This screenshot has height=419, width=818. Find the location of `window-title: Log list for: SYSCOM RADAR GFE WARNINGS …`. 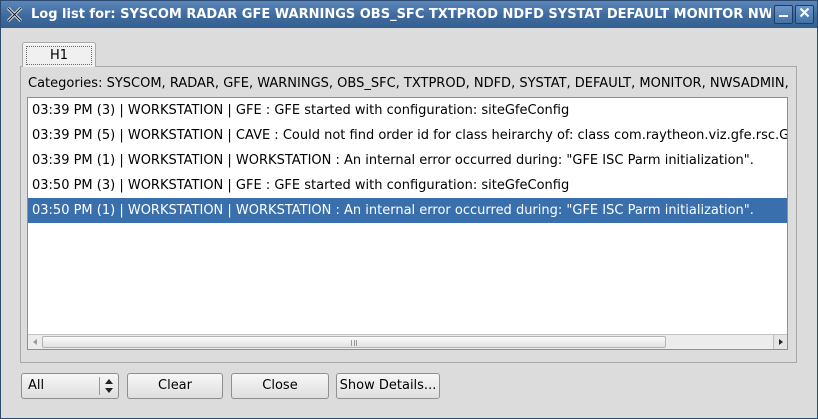

window-title: Log list for: SYSCOM RADAR GFE WARNINGS … is located at coordinates (401, 14).